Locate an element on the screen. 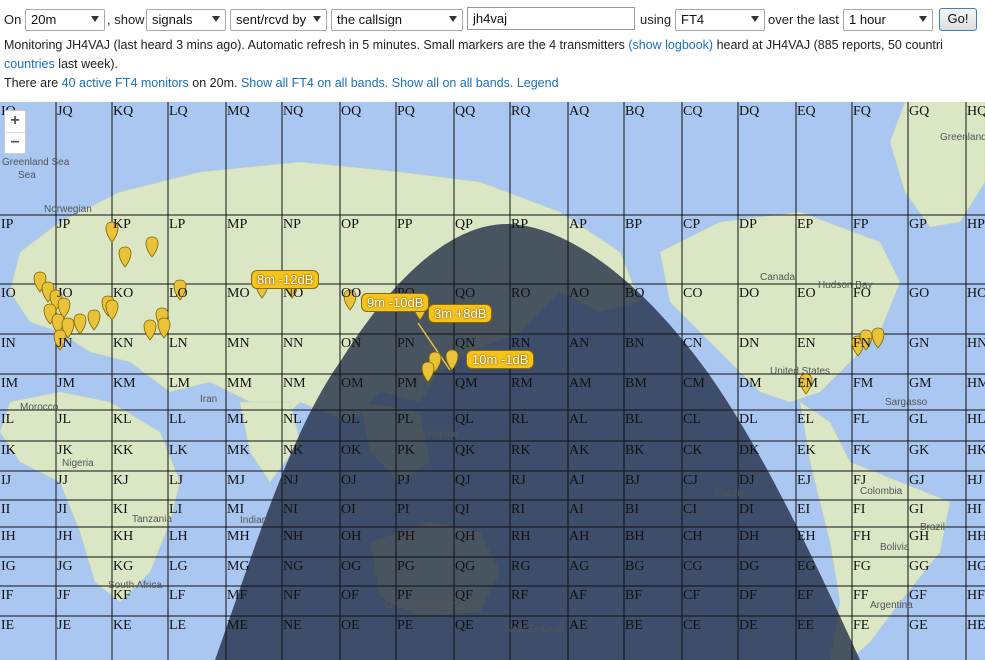  grid-square-label: LP is located at coordinates (177, 224).